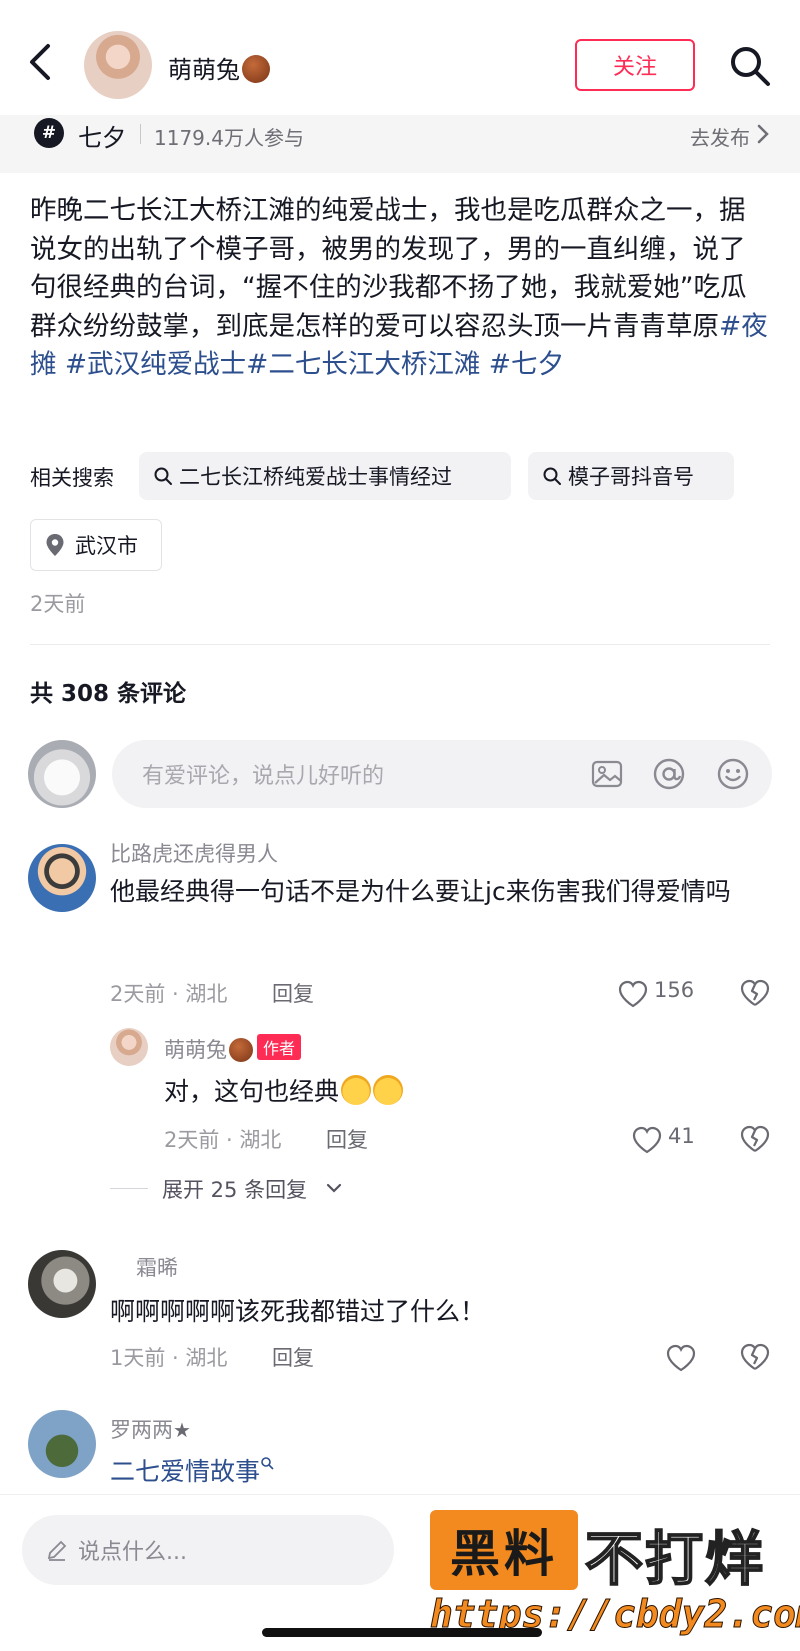 The height and width of the screenshot is (1651, 800). Describe the element at coordinates (72, 478) in the screenshot. I see `related-search-label: 相关搜索` at that location.